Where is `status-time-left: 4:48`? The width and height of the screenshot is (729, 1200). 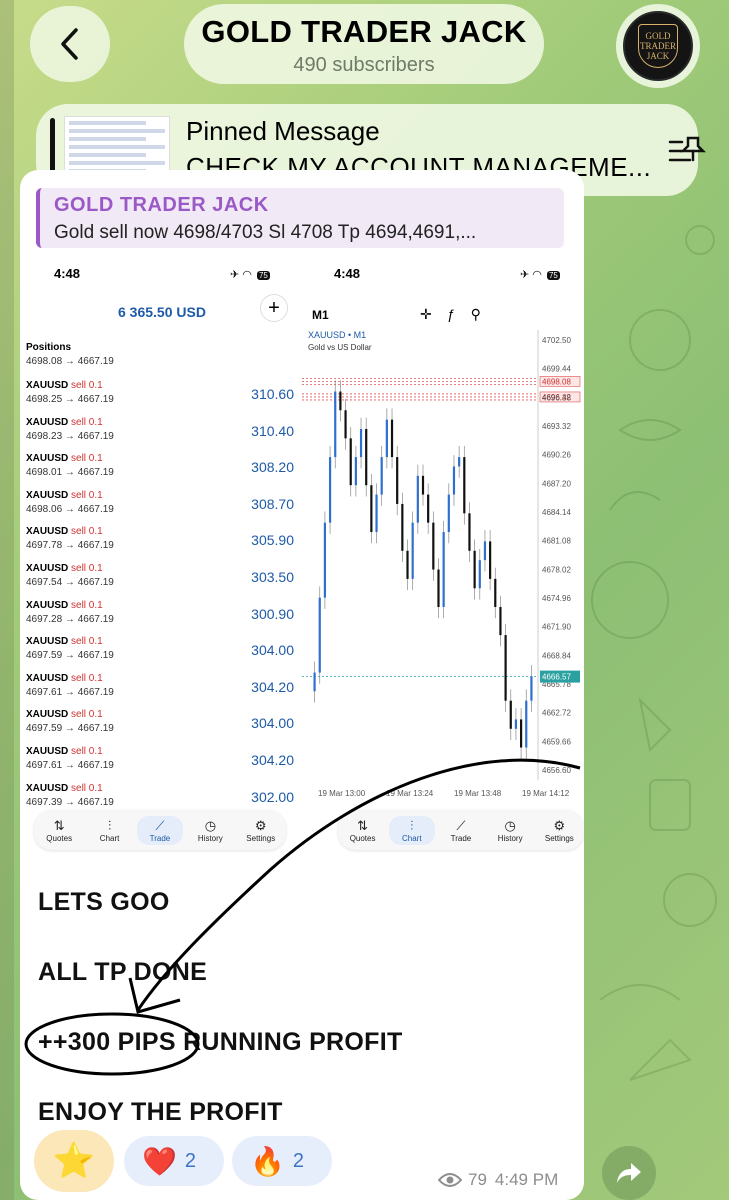 status-time-left: 4:48 is located at coordinates (67, 273).